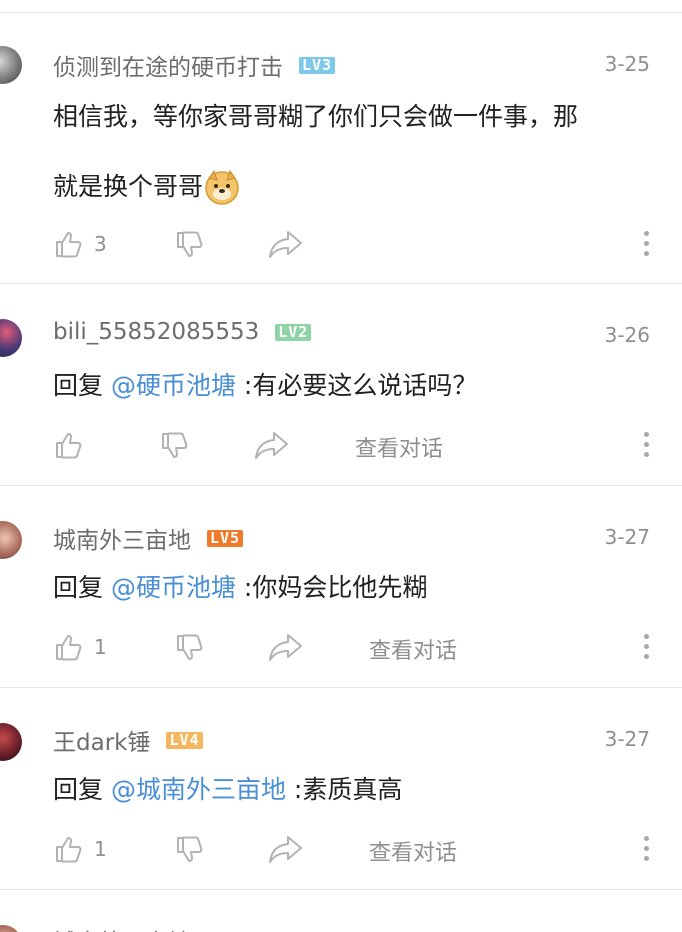 The height and width of the screenshot is (932, 682). I want to click on username: 侦测到在途的硬币打击 LV3, so click(194, 65).